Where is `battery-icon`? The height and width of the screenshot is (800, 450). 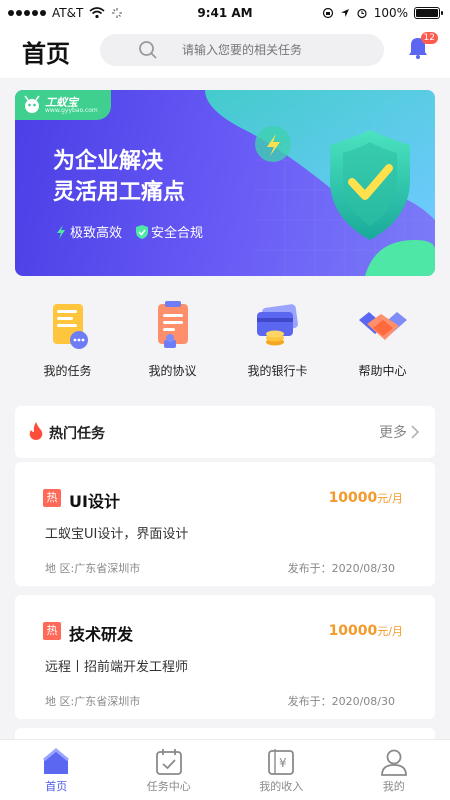
battery-icon is located at coordinates (428, 13).